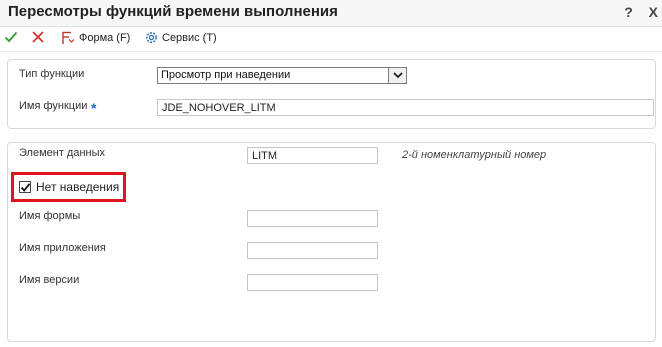 The image size is (662, 347). What do you see at coordinates (94, 108) in the screenshot?
I see `required-indicator: *` at bounding box center [94, 108].